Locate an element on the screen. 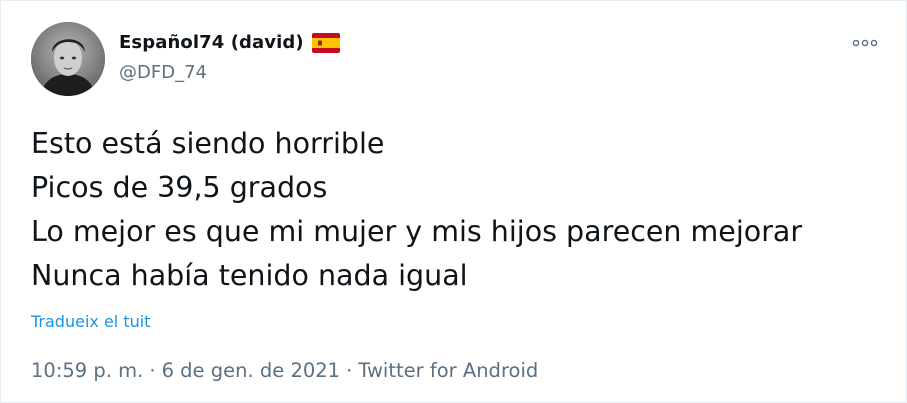 This screenshot has height=403, width=907. tweet-line: Picos de 39,5 grados is located at coordinates (179, 187).